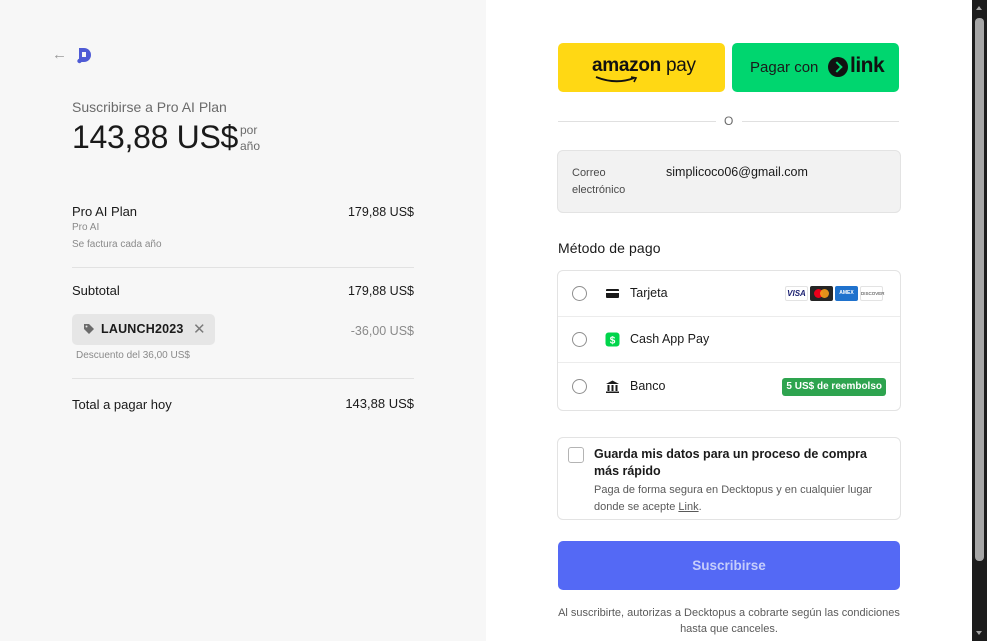 The height and width of the screenshot is (641, 987). I want to click on arrow-left-icon: ←, so click(59, 55).